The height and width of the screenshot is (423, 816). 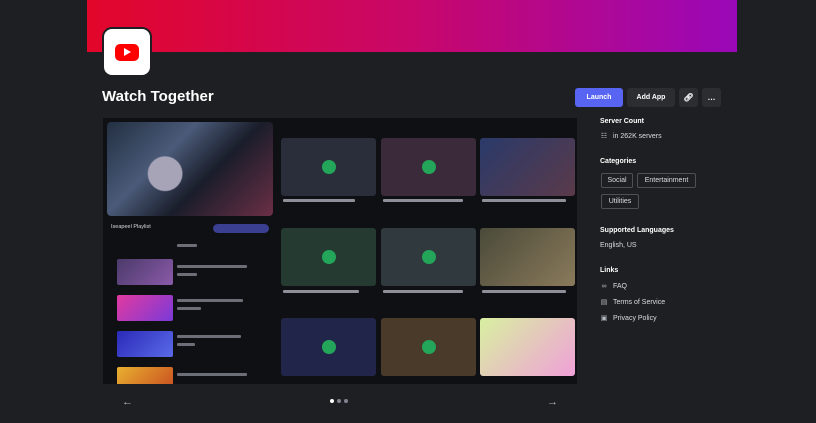 What do you see at coordinates (620, 201) in the screenshot?
I see `category-tag-utilities: Utilities` at bounding box center [620, 201].